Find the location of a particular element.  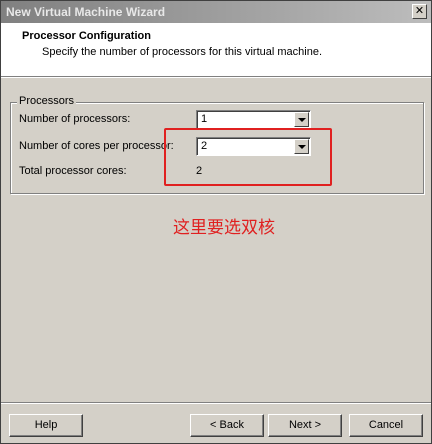

header-divider is located at coordinates (216, 77).